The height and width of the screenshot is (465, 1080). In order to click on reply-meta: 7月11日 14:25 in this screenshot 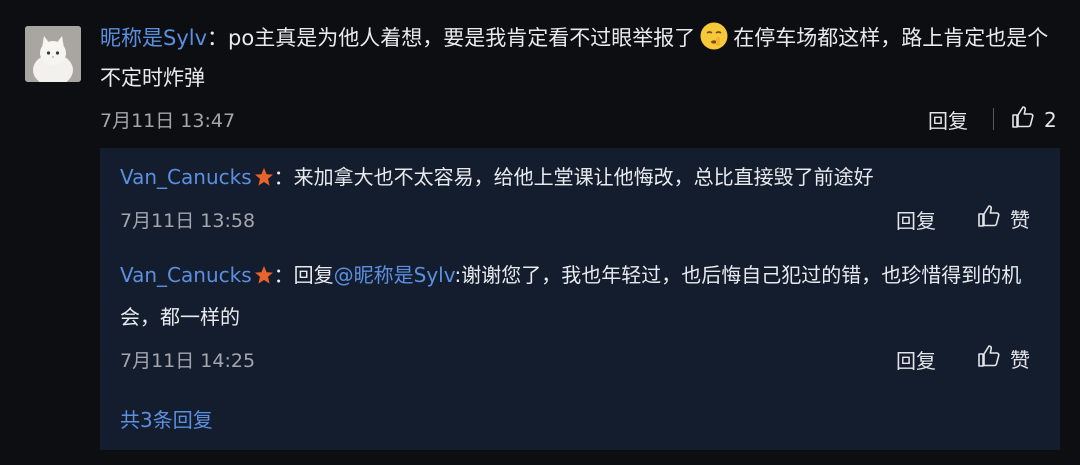, I will do `click(187, 359)`.